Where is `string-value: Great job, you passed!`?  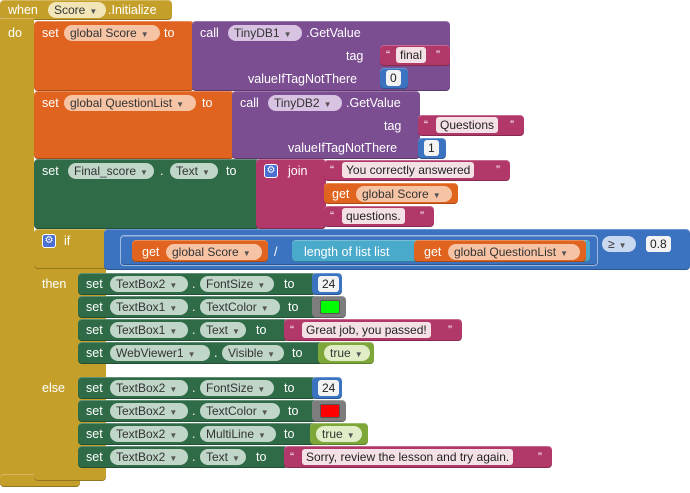 string-value: Great job, you passed! is located at coordinates (366, 330).